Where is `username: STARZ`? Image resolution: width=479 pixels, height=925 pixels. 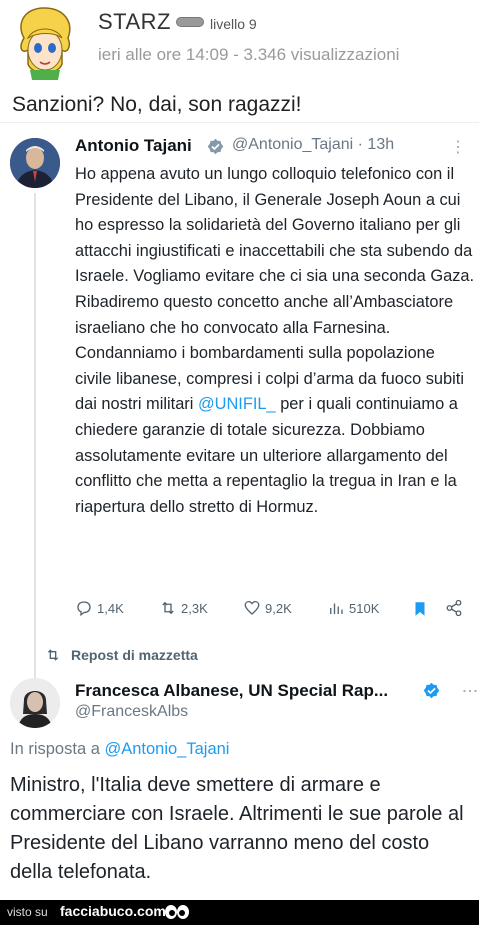
username: STARZ is located at coordinates (134, 22).